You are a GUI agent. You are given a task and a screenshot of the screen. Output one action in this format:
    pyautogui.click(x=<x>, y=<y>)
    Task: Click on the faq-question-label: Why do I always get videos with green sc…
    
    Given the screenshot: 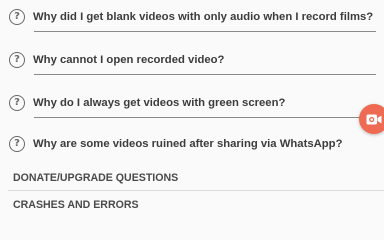 What is the action you would take?
    pyautogui.click(x=159, y=103)
    